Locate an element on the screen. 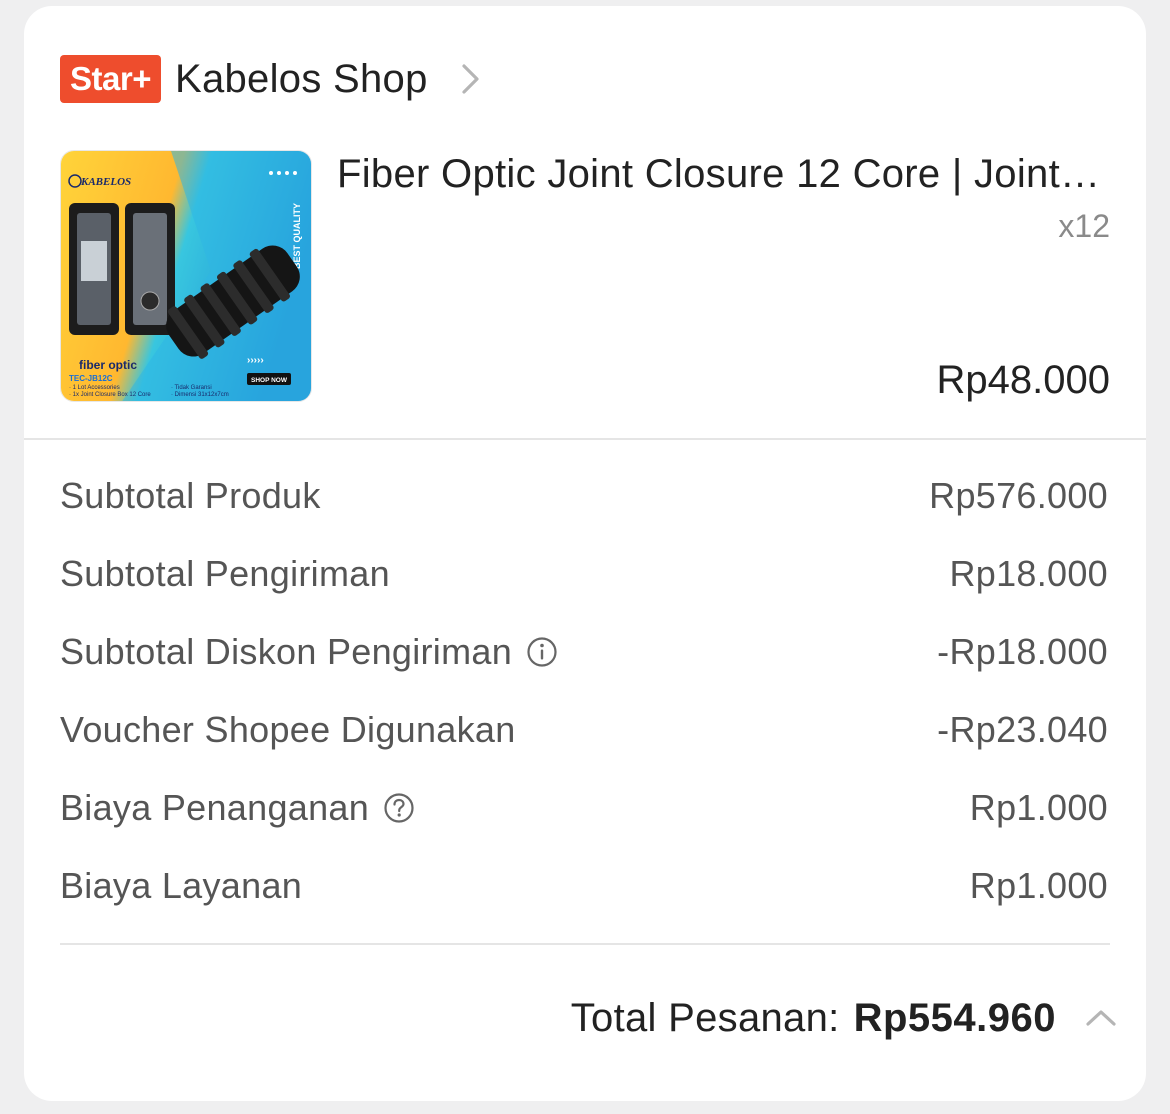 The image size is (1170, 1114). image-brand-text: KABELOS is located at coordinates (105, 182).